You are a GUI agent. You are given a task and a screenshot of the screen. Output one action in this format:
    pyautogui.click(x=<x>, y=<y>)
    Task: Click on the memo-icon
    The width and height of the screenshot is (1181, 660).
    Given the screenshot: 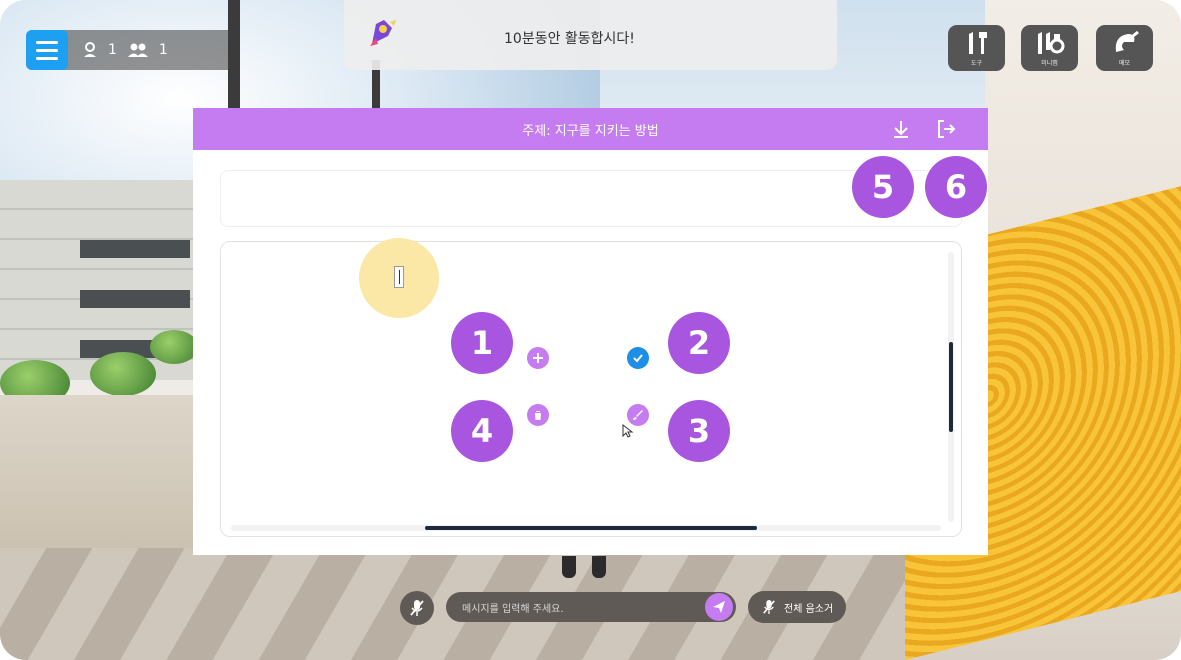 What is the action you would take?
    pyautogui.click(x=1127, y=41)
    